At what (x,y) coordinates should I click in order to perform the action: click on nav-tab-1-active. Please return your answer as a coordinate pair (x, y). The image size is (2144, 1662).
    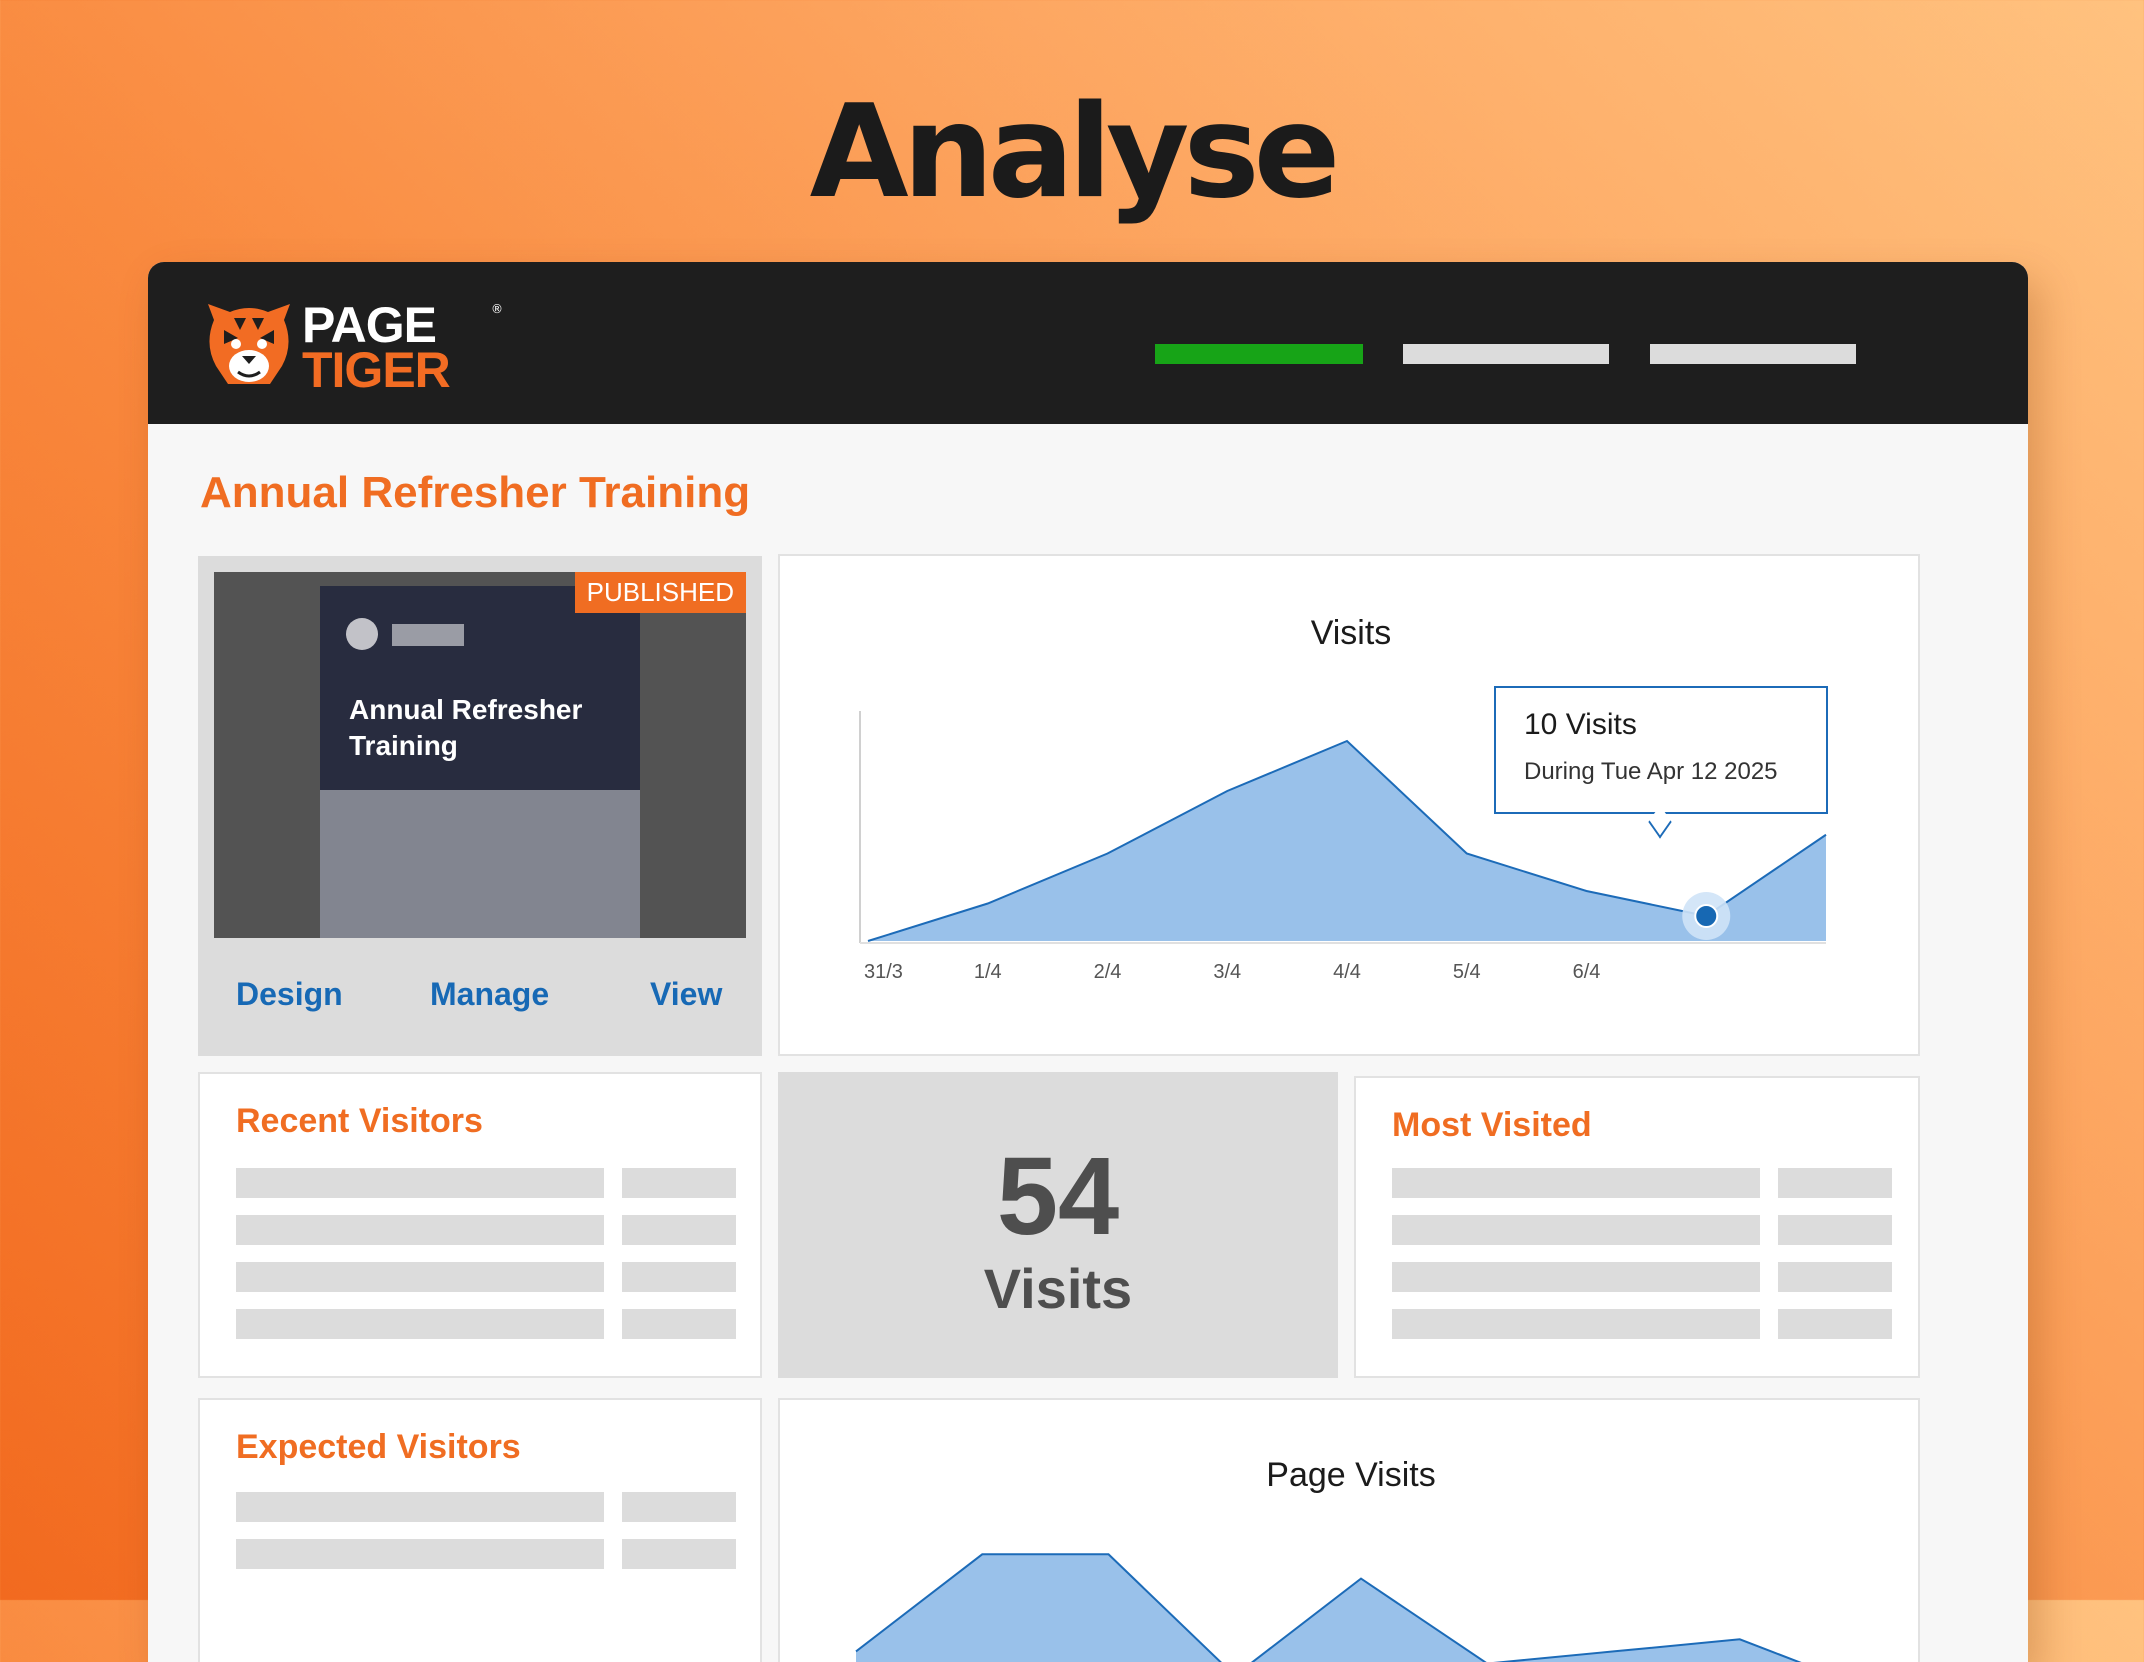
    Looking at the image, I should click on (1259, 354).